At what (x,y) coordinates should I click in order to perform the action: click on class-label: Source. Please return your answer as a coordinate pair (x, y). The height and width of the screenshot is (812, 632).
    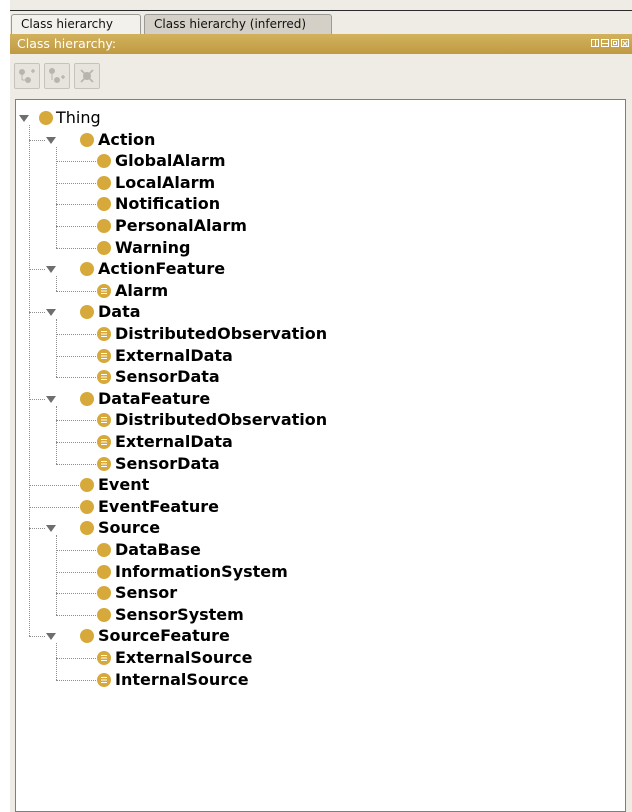
    Looking at the image, I should click on (129, 528).